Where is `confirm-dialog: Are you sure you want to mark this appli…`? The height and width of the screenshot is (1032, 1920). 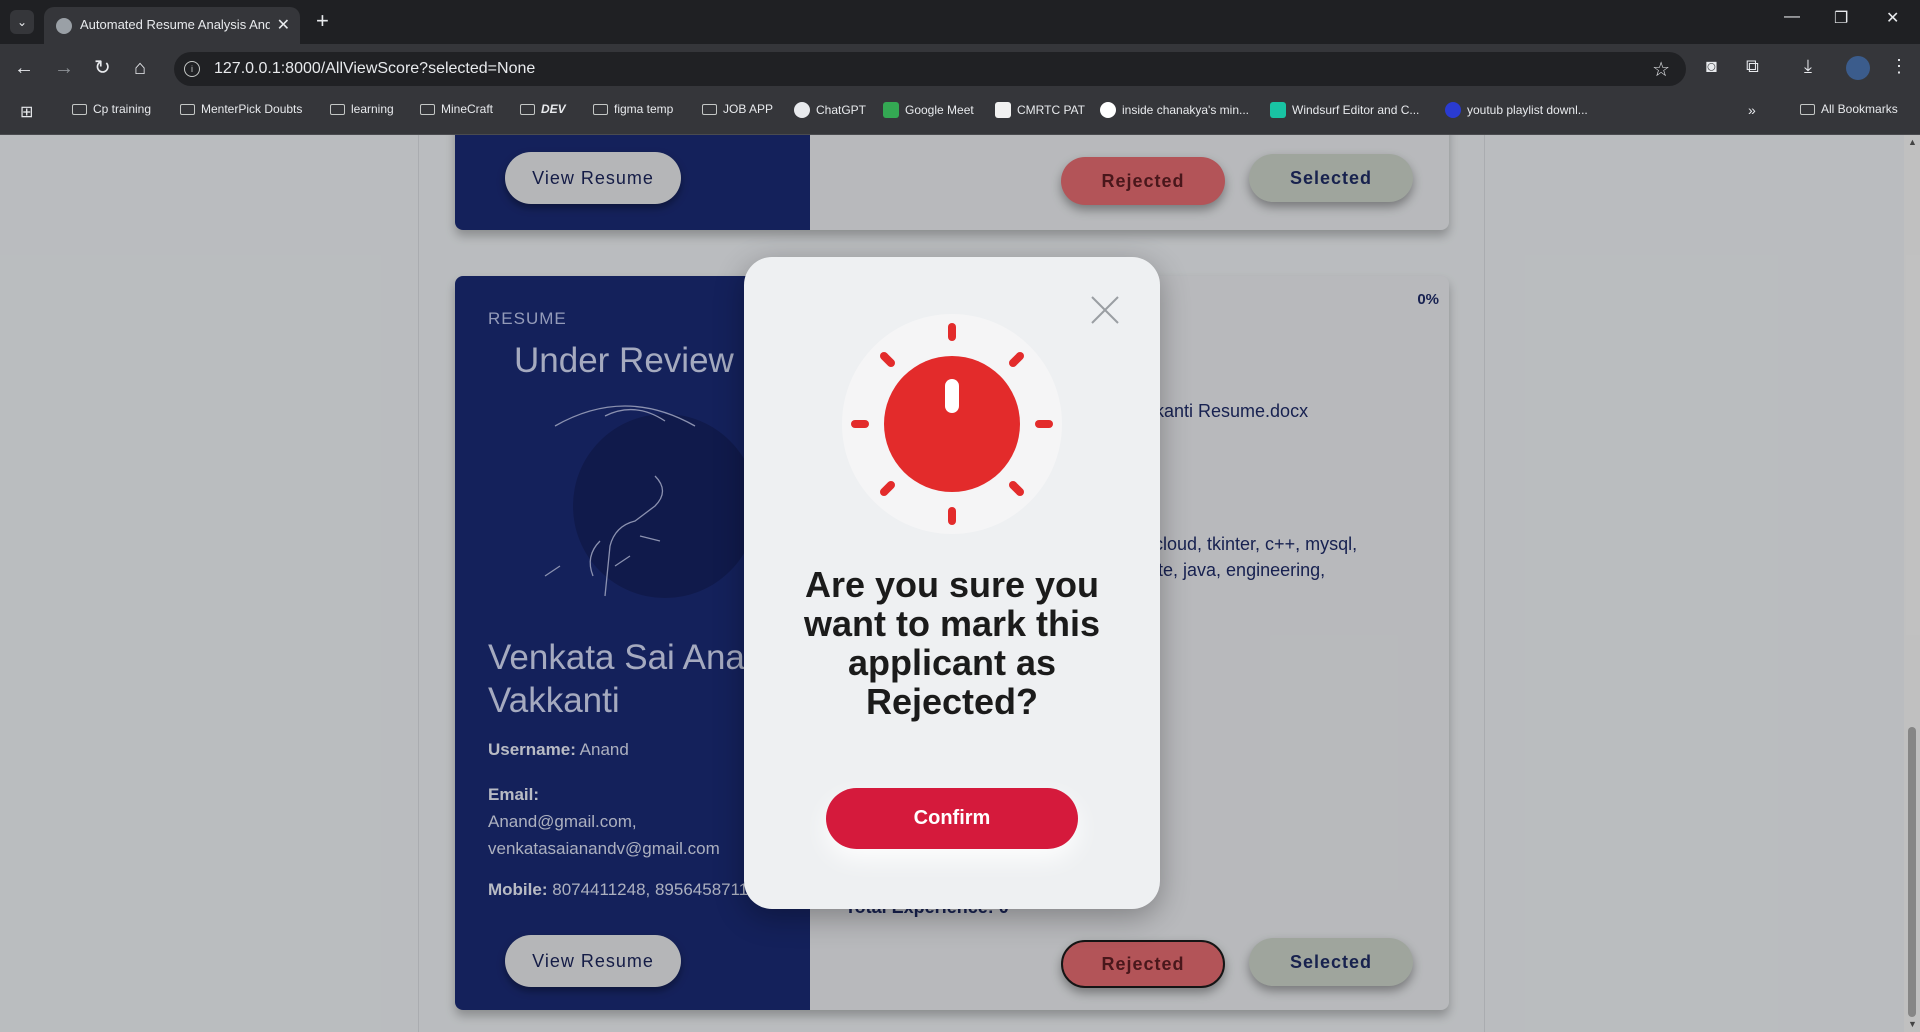 confirm-dialog: Are you sure you want to mark this appli… is located at coordinates (952, 583).